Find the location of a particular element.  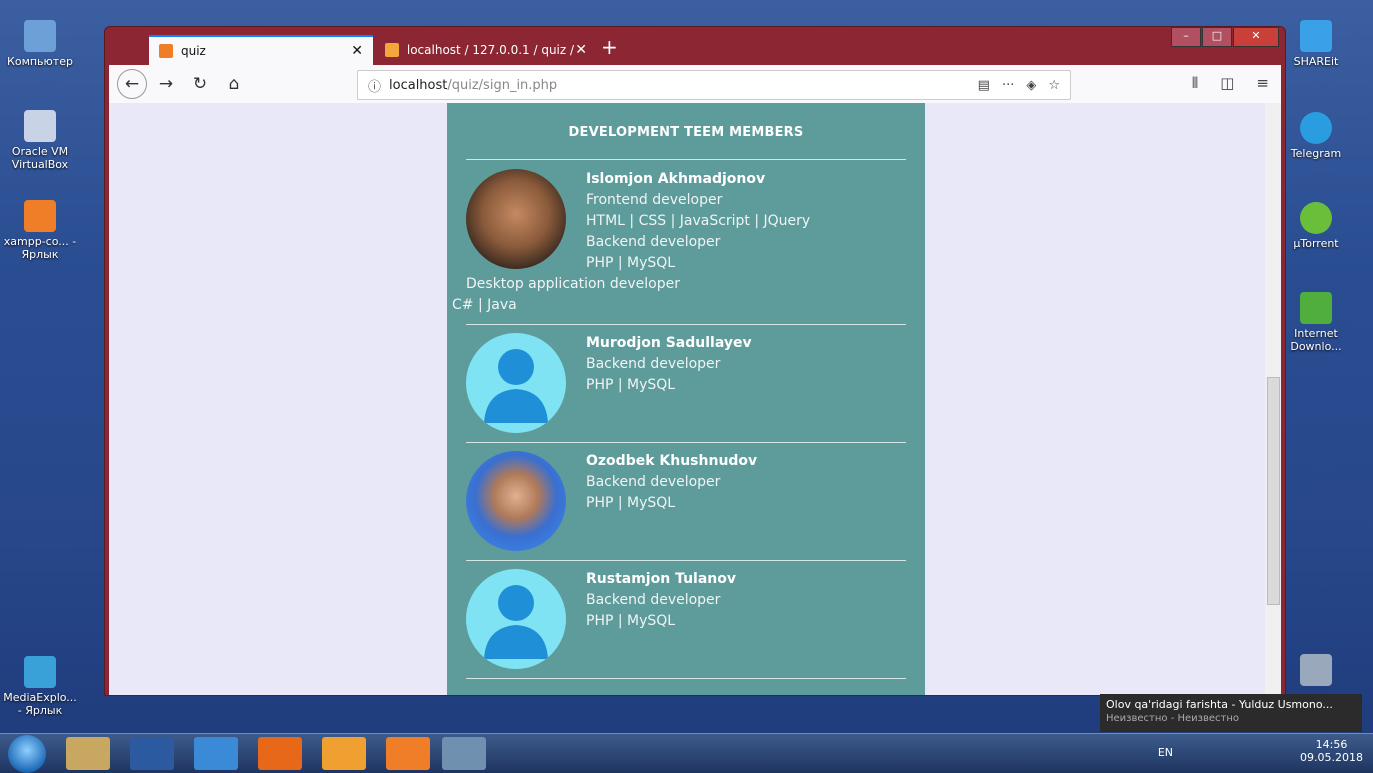

close-window-button: ✕ is located at coordinates (1256, 37).